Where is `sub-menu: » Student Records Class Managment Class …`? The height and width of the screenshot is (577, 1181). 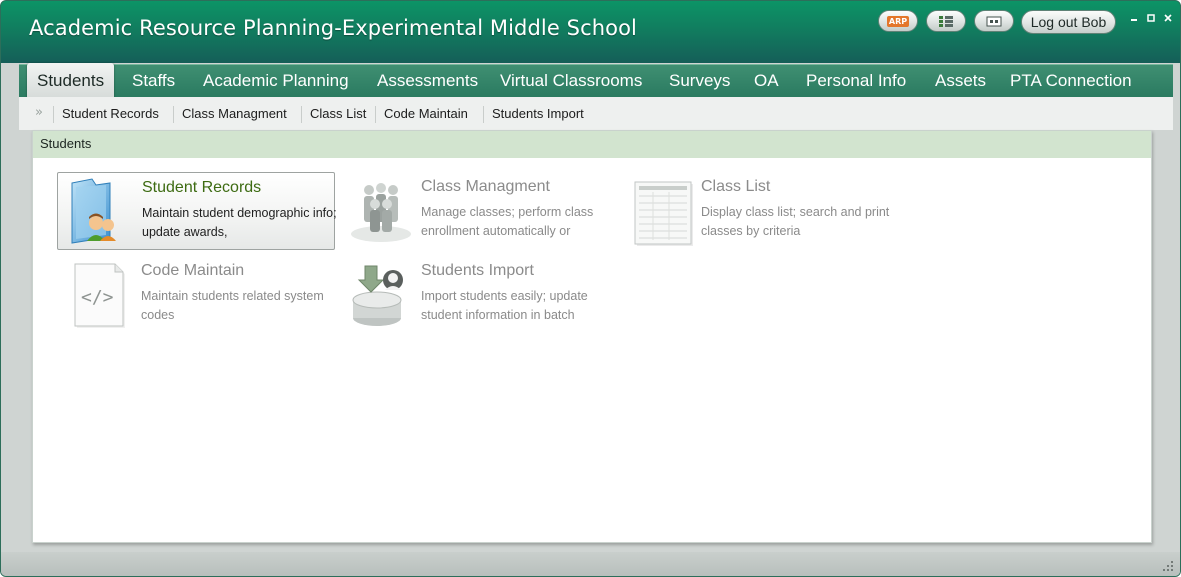
sub-menu: » Student Records Class Managment Class … is located at coordinates (596, 113).